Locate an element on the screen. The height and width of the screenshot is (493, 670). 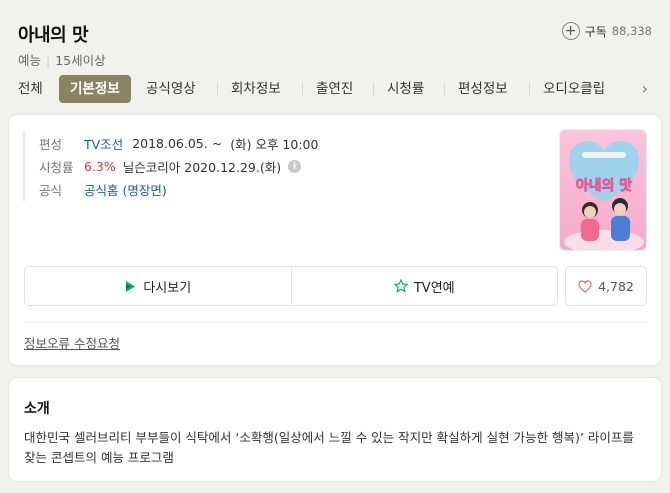
poster-image: 아내의 맛 is located at coordinates (603, 190).